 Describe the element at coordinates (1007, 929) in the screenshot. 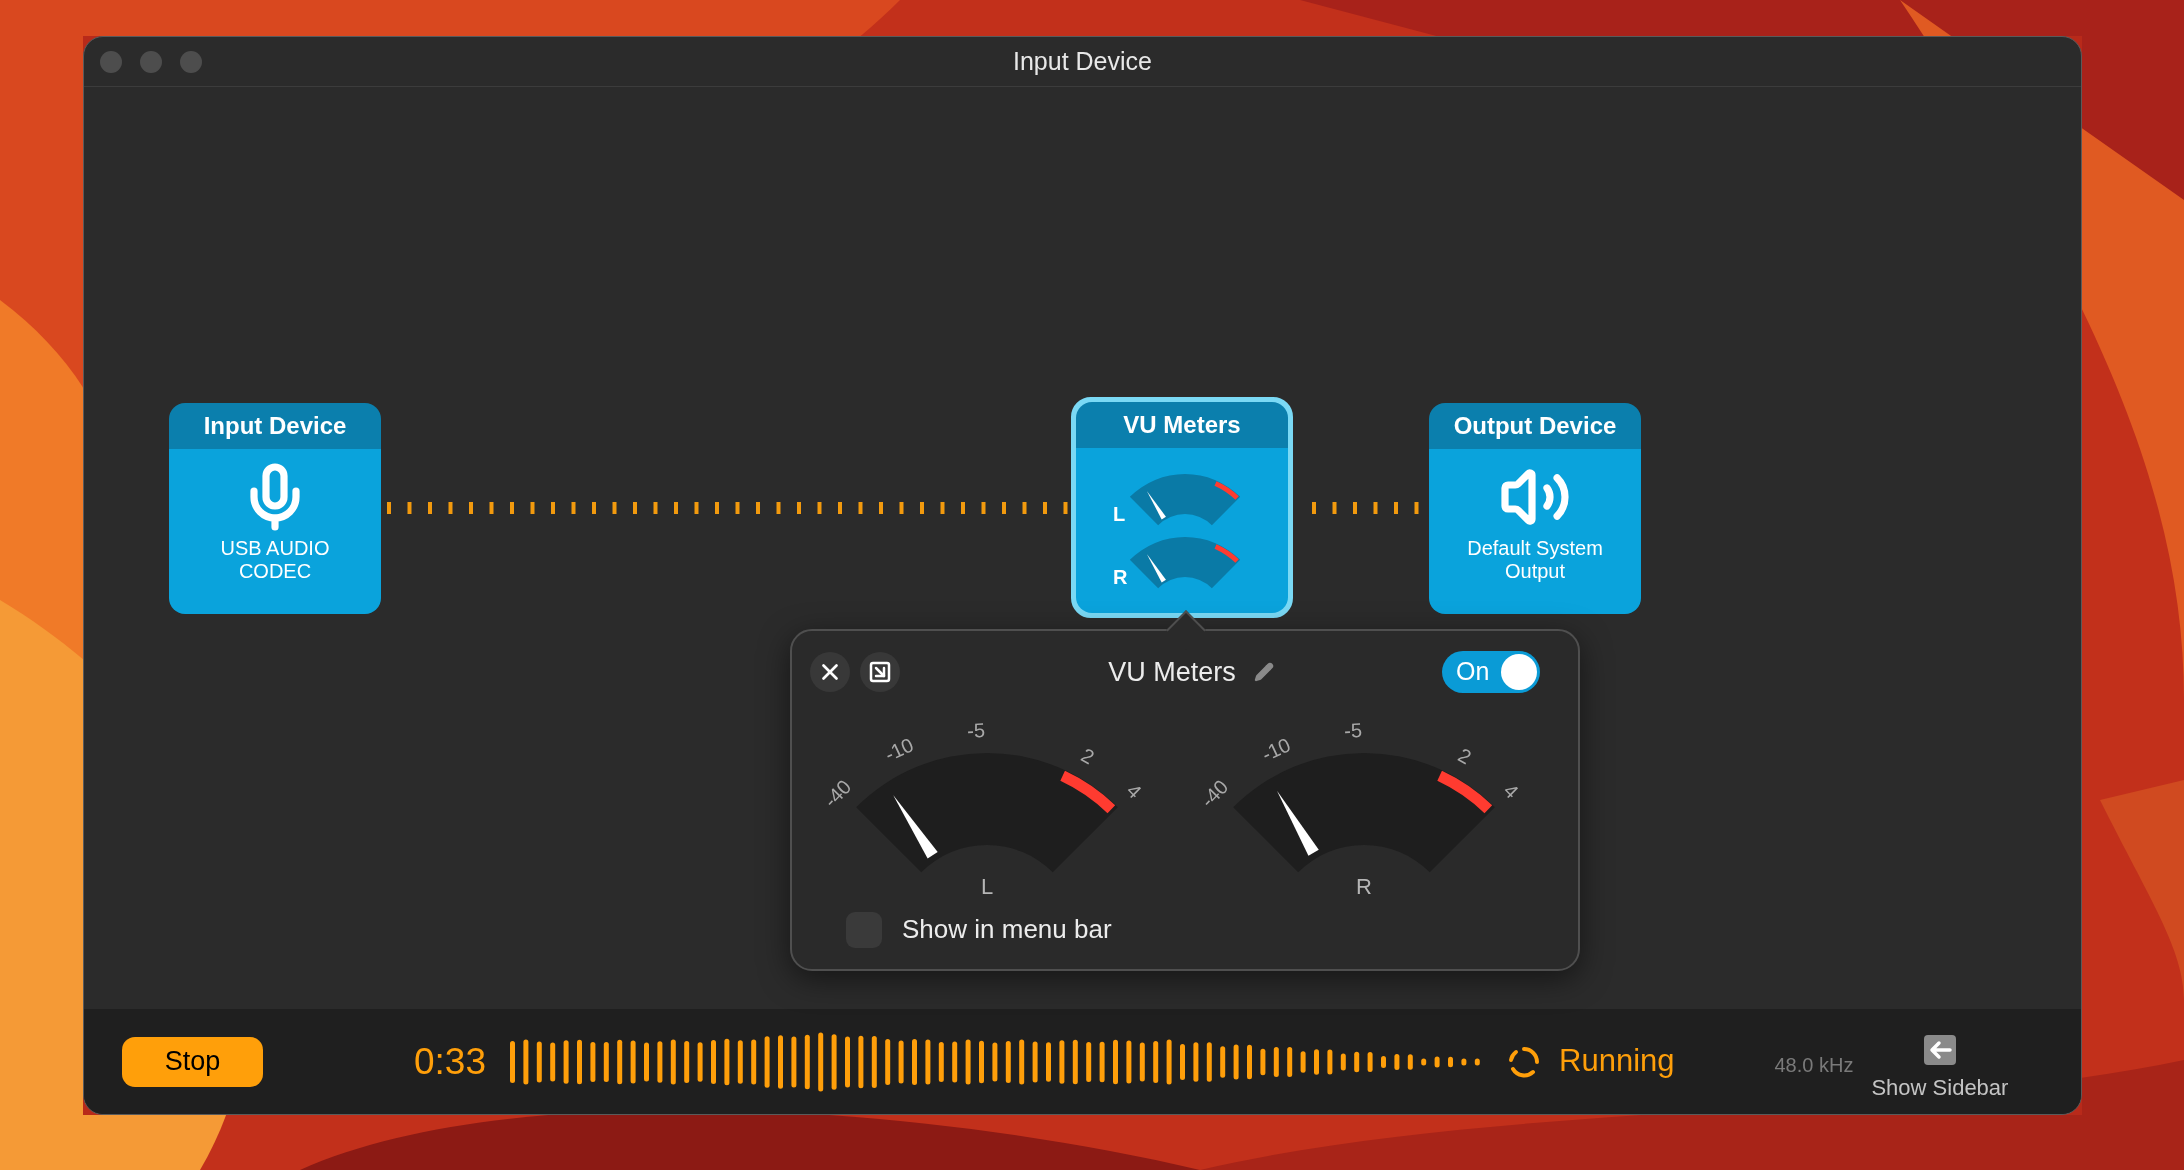

I see `checkbox-label: Show in menu bar` at that location.